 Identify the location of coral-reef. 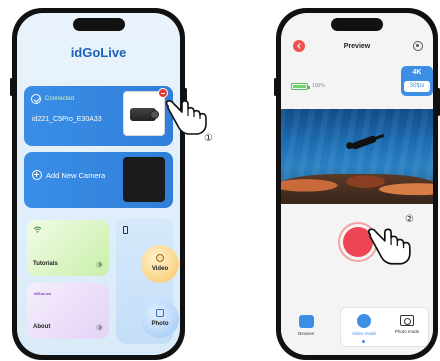
(357, 189).